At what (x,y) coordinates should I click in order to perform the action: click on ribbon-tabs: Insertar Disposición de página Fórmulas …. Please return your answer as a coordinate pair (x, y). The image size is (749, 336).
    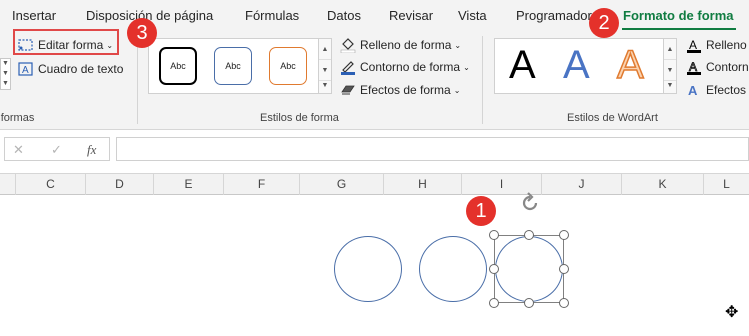
    Looking at the image, I should click on (374, 15).